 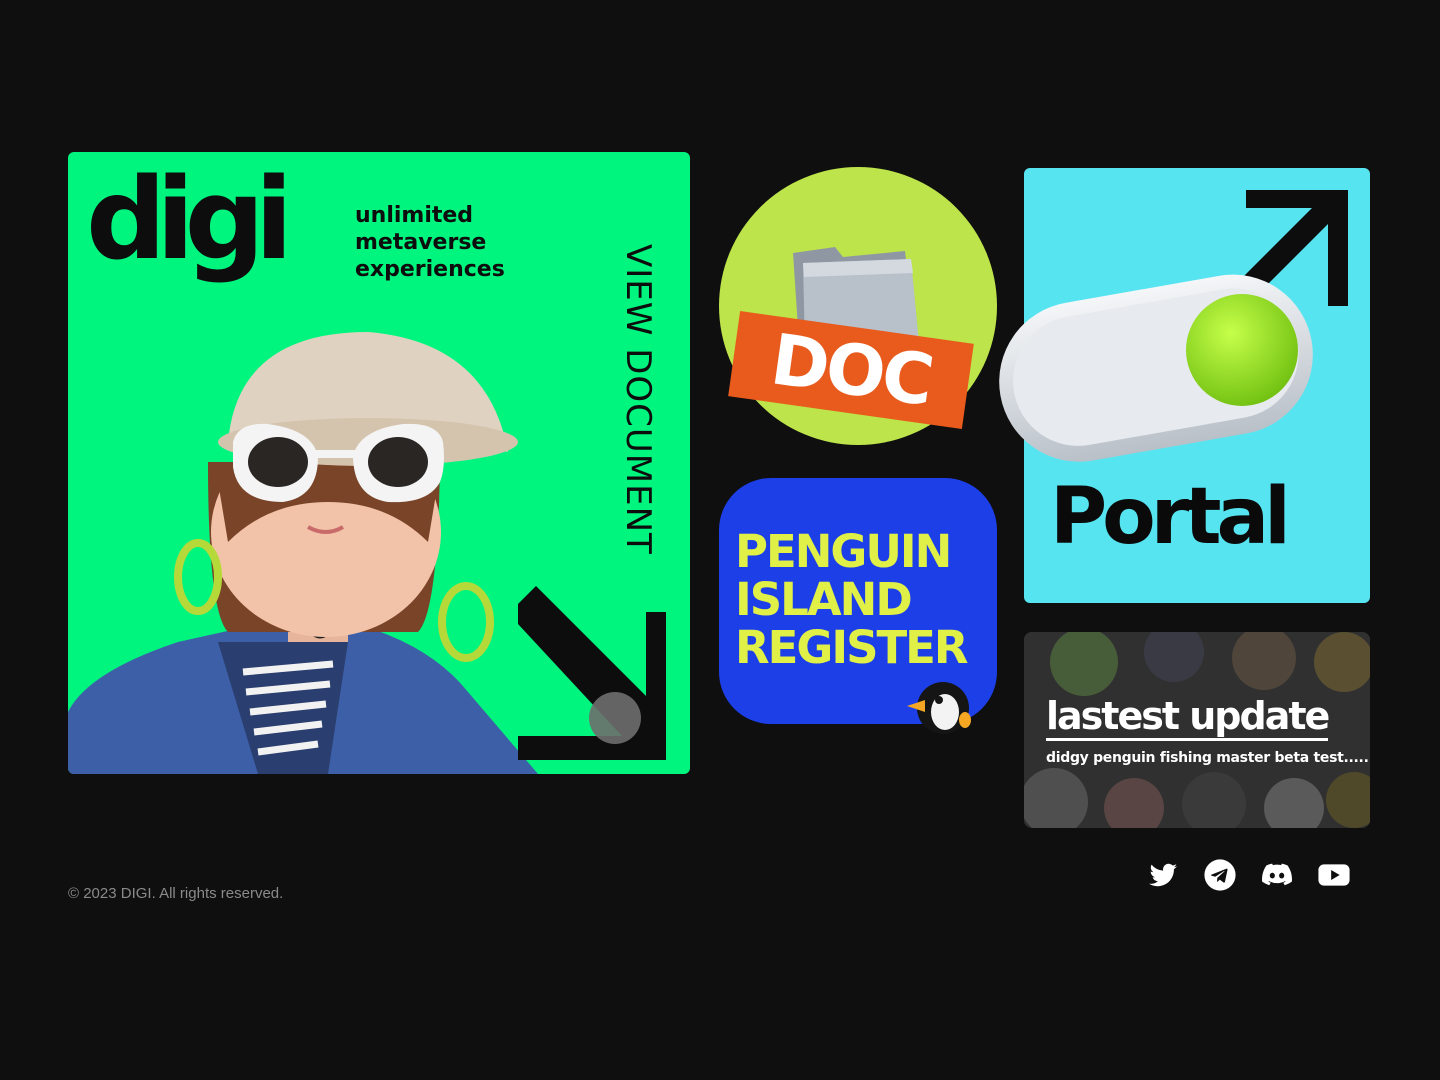 I want to click on penguin-text-line: PENGUIN, so click(x=843, y=551).